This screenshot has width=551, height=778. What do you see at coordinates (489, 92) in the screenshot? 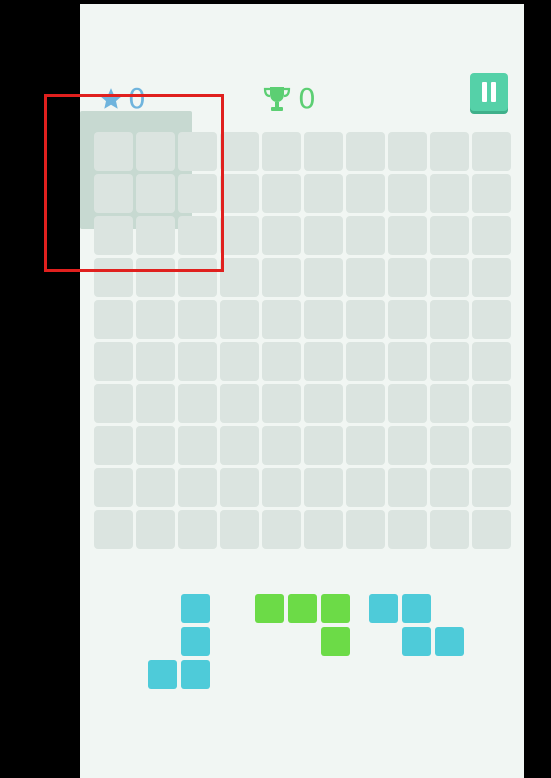
I see `pause-button` at bounding box center [489, 92].